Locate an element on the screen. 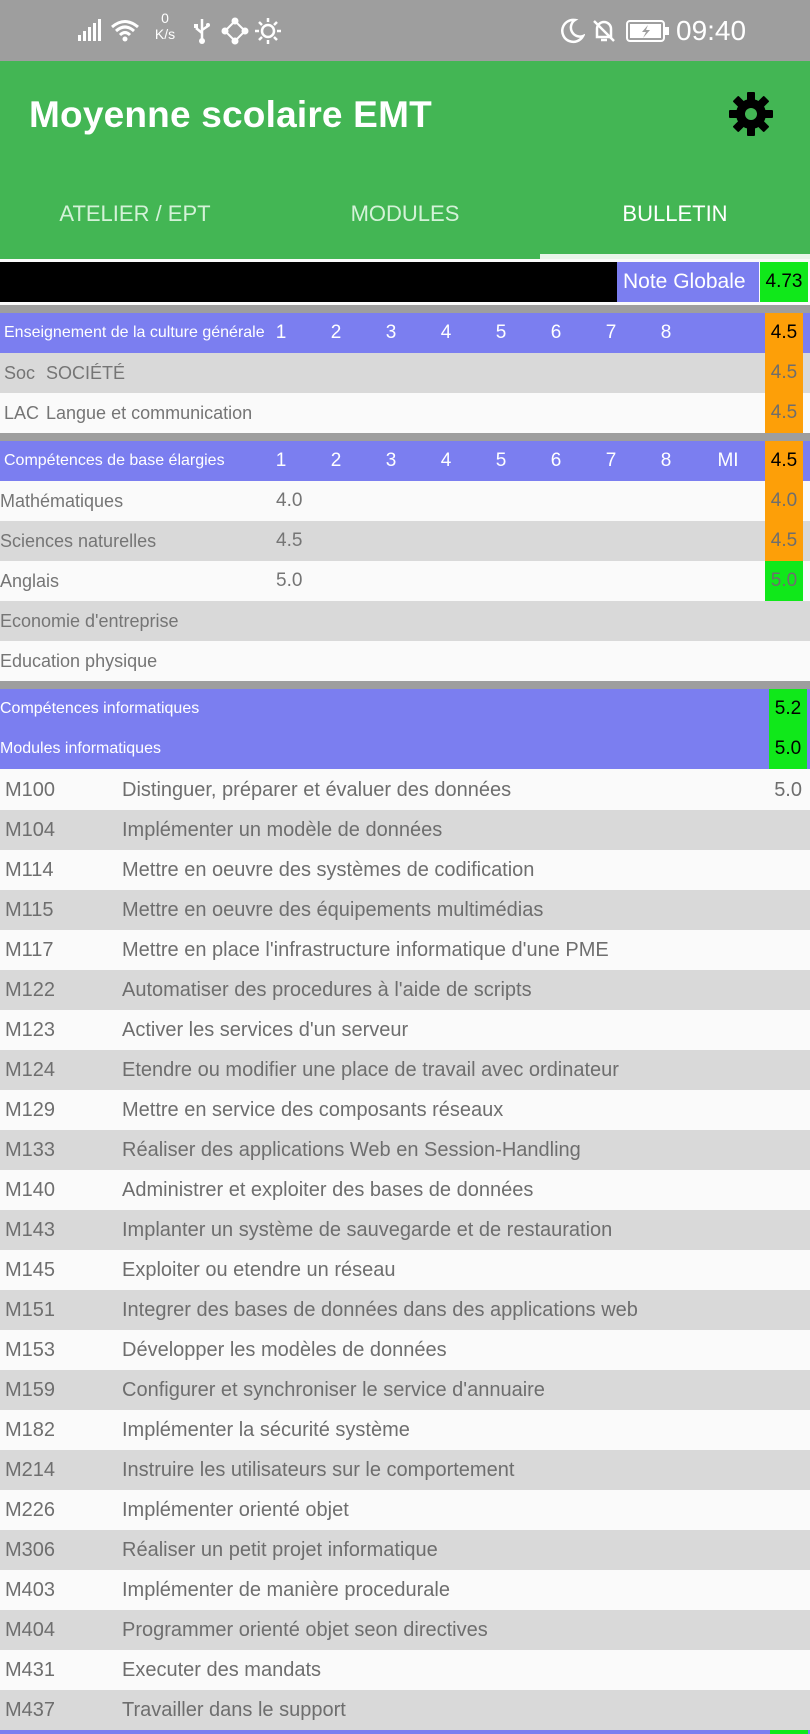 The image size is (810, 1734). module-code: M431 is located at coordinates (30, 1670).